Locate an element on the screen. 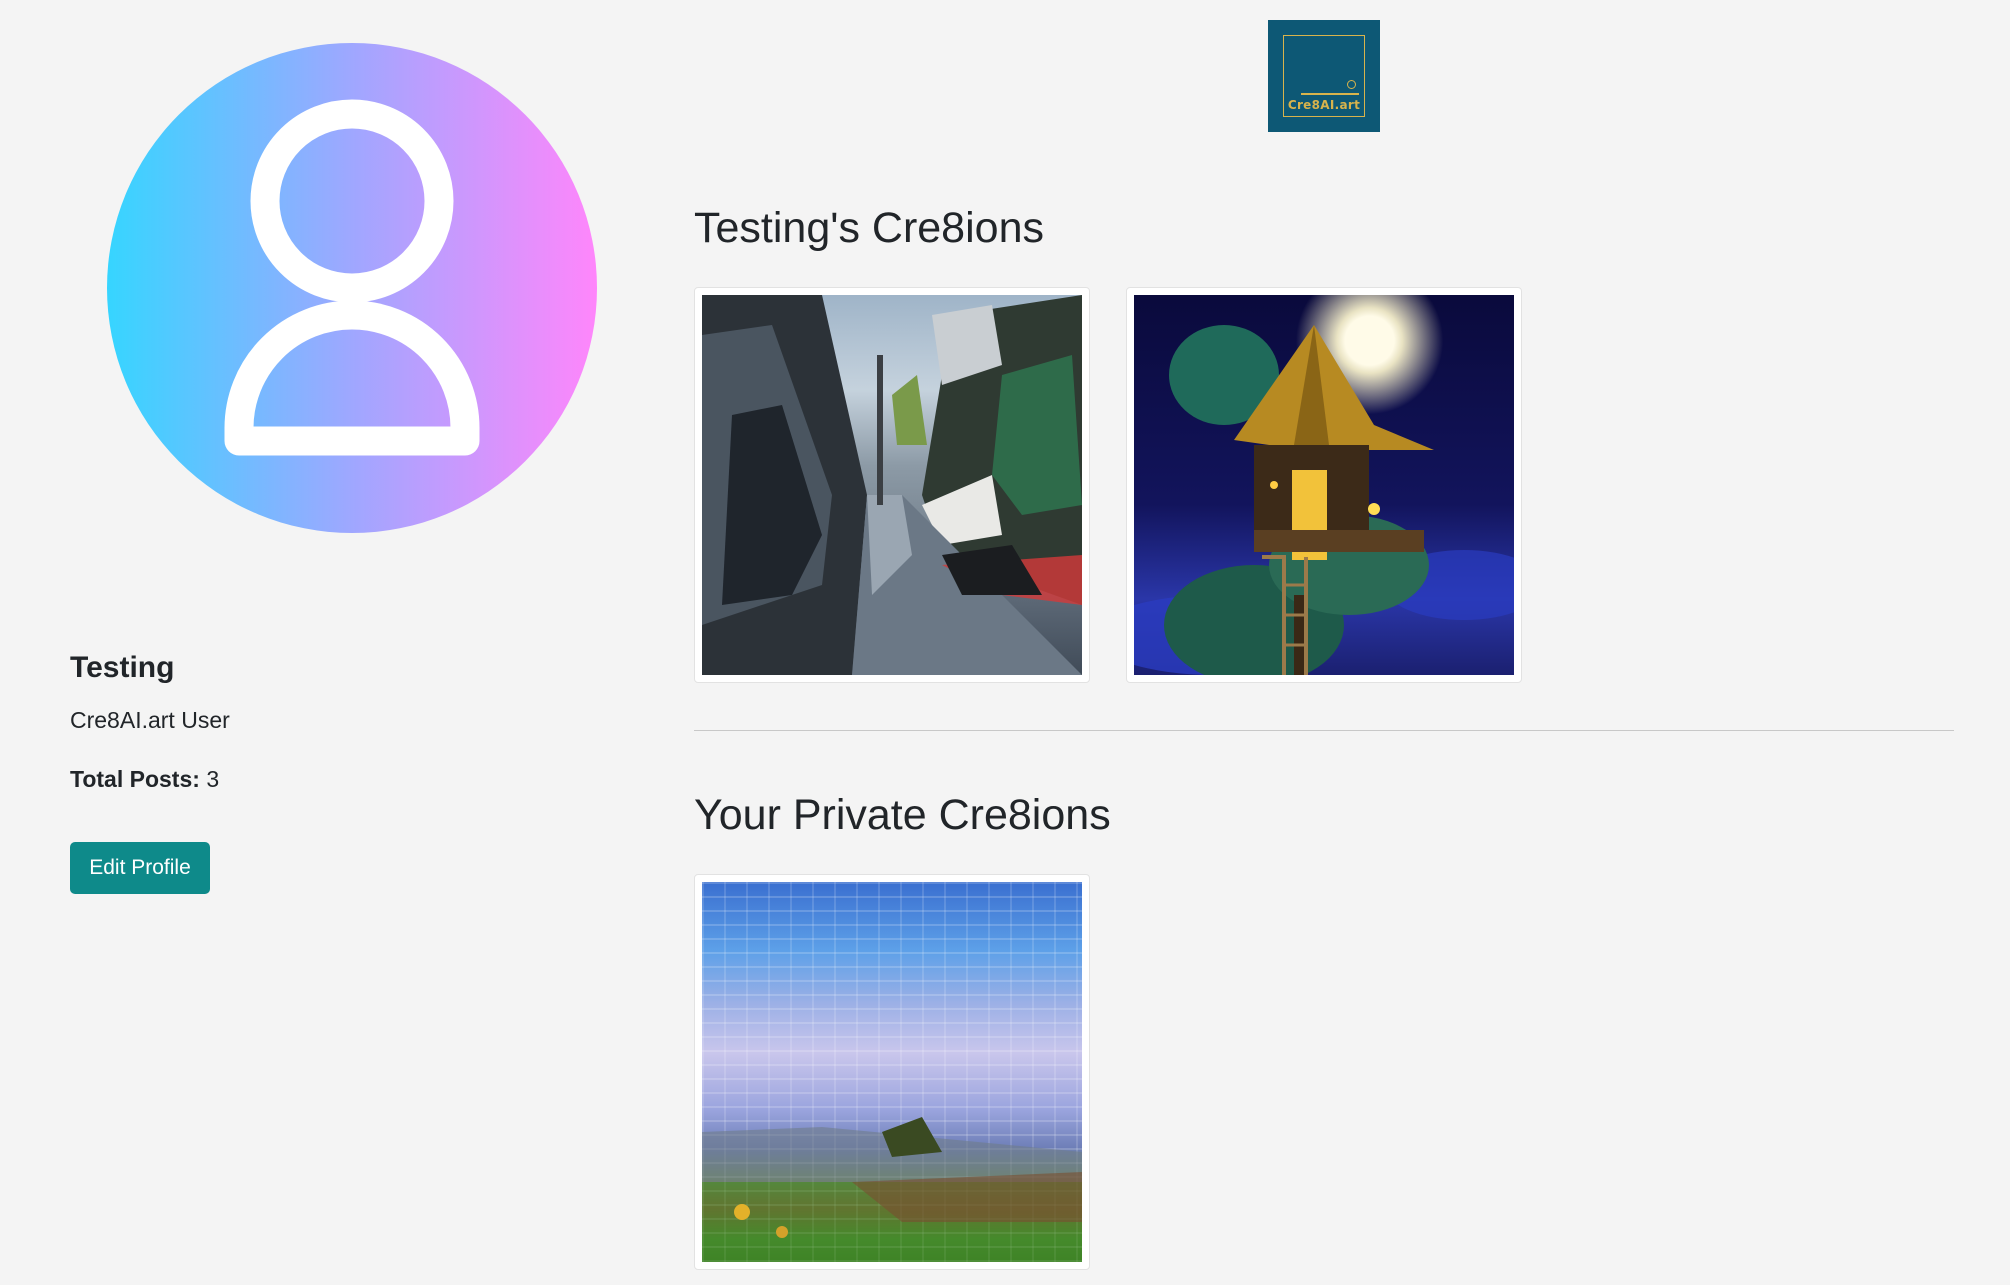  creation-thumbnail-mosaic is located at coordinates (892, 1072).